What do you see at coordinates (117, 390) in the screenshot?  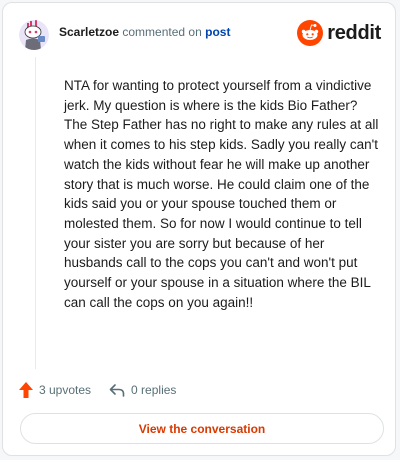 I see `reply-arrow-icon` at bounding box center [117, 390].